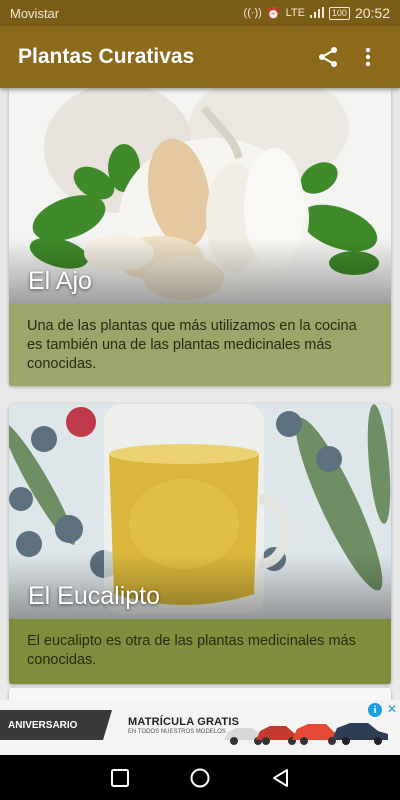  I want to click on status-bar: Movistar ((·)) ⏰ LTE 100 20:52, so click(200, 13).